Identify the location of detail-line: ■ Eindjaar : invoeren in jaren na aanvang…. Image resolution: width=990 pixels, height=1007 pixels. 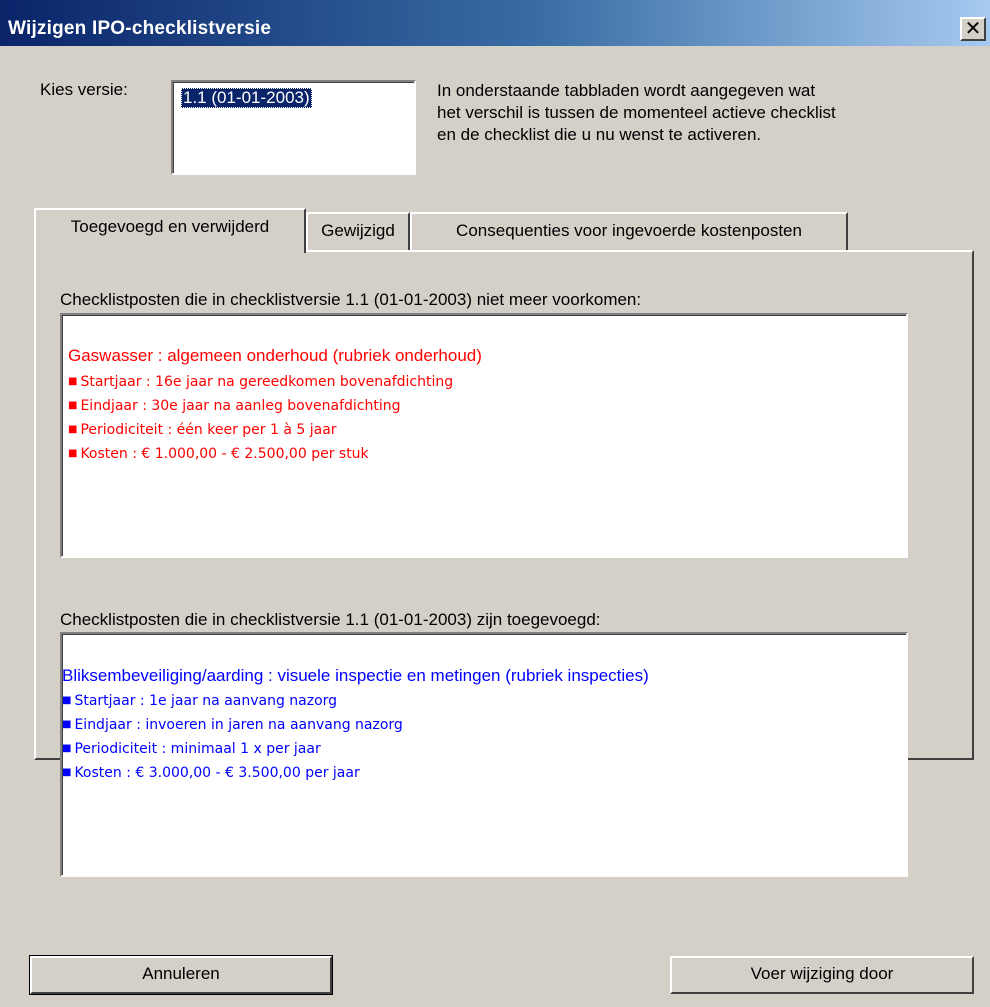
(232, 725).